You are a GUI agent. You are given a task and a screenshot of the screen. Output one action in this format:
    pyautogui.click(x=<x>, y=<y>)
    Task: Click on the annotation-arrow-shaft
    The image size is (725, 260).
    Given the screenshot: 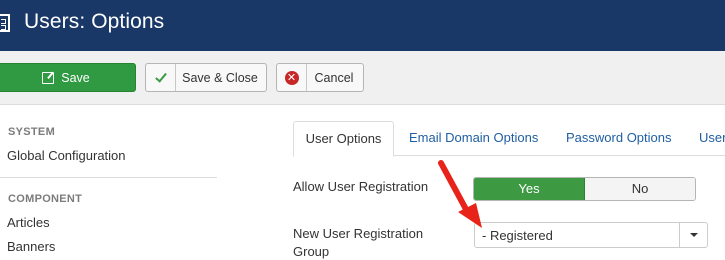 What is the action you would take?
    pyautogui.click(x=454, y=188)
    